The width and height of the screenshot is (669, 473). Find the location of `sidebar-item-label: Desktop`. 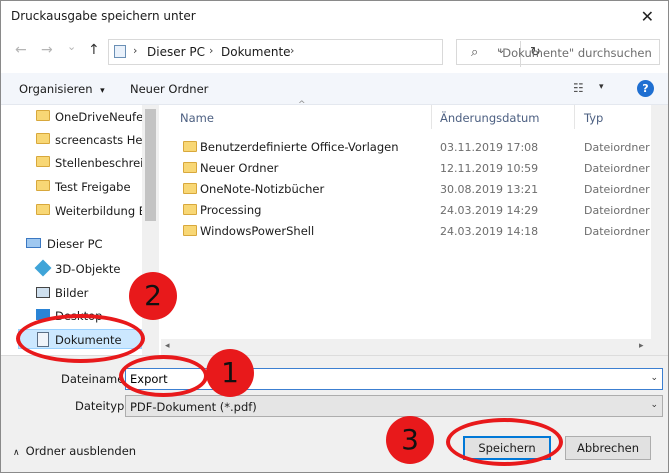

sidebar-item-label: Desktop is located at coordinates (79, 316).